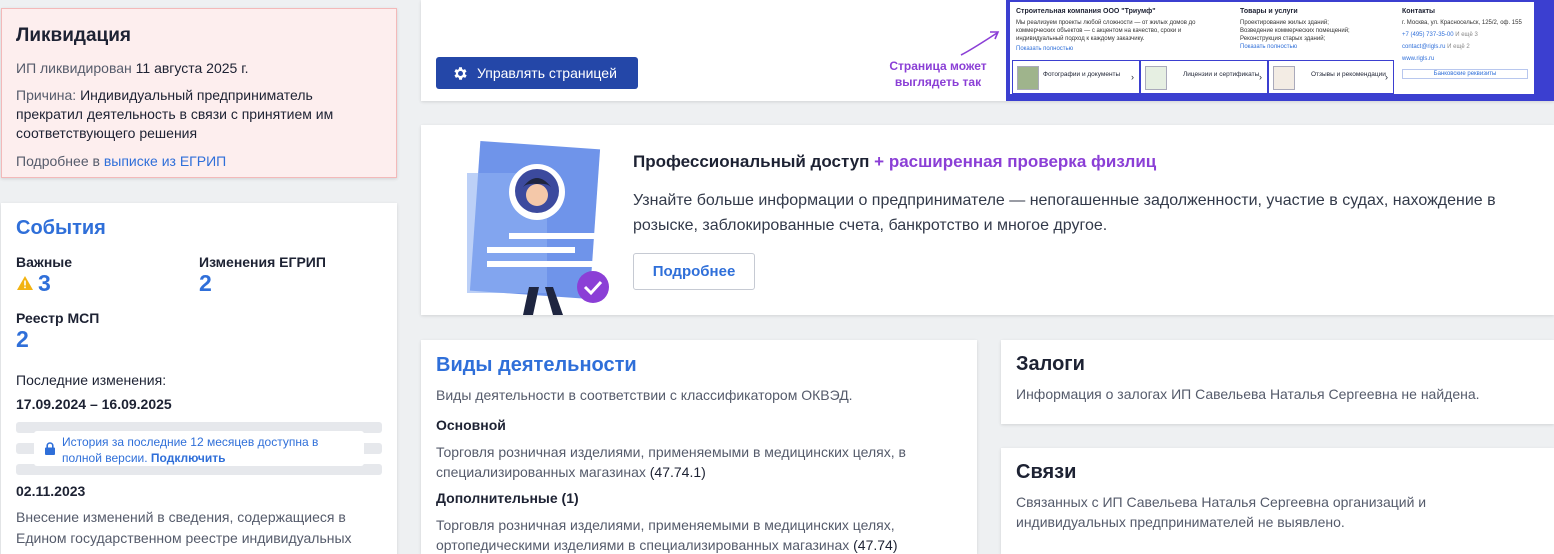 This screenshot has height=554, width=1554. Describe the element at coordinates (22, 339) in the screenshot. I see `events-msp-value: 2` at that location.